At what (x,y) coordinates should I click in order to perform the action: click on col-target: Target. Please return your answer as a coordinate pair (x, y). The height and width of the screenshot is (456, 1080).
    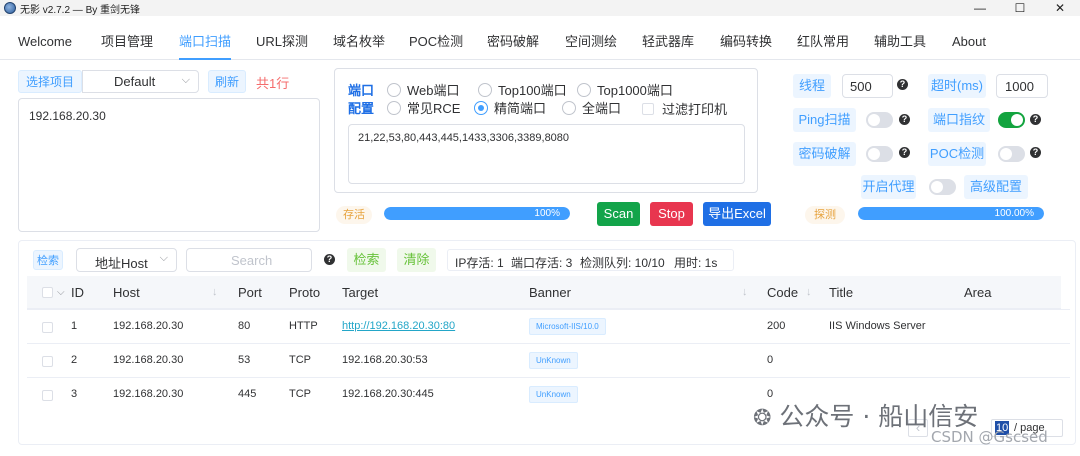
    Looking at the image, I should click on (360, 292).